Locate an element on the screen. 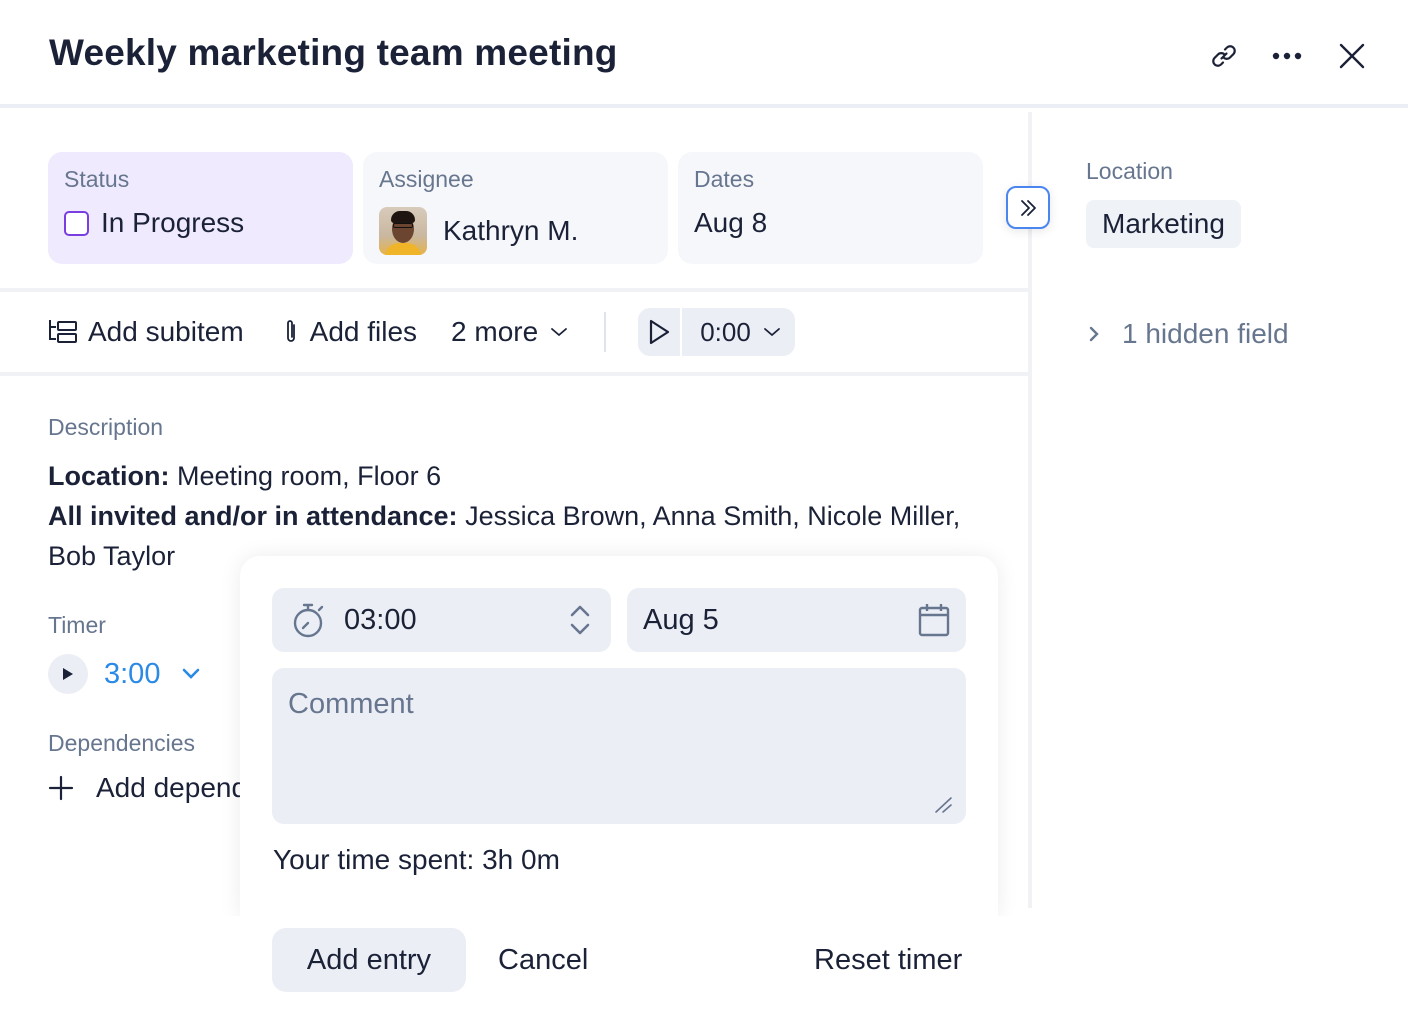 The image size is (1408, 1024). action-toolbar: Add subitem Add files 2 more 0:00 is located at coordinates (421, 332).